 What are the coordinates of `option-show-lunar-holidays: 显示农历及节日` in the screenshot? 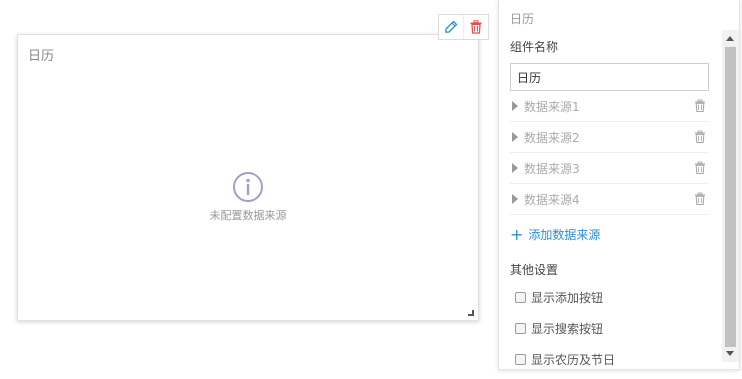 It's located at (612, 359).